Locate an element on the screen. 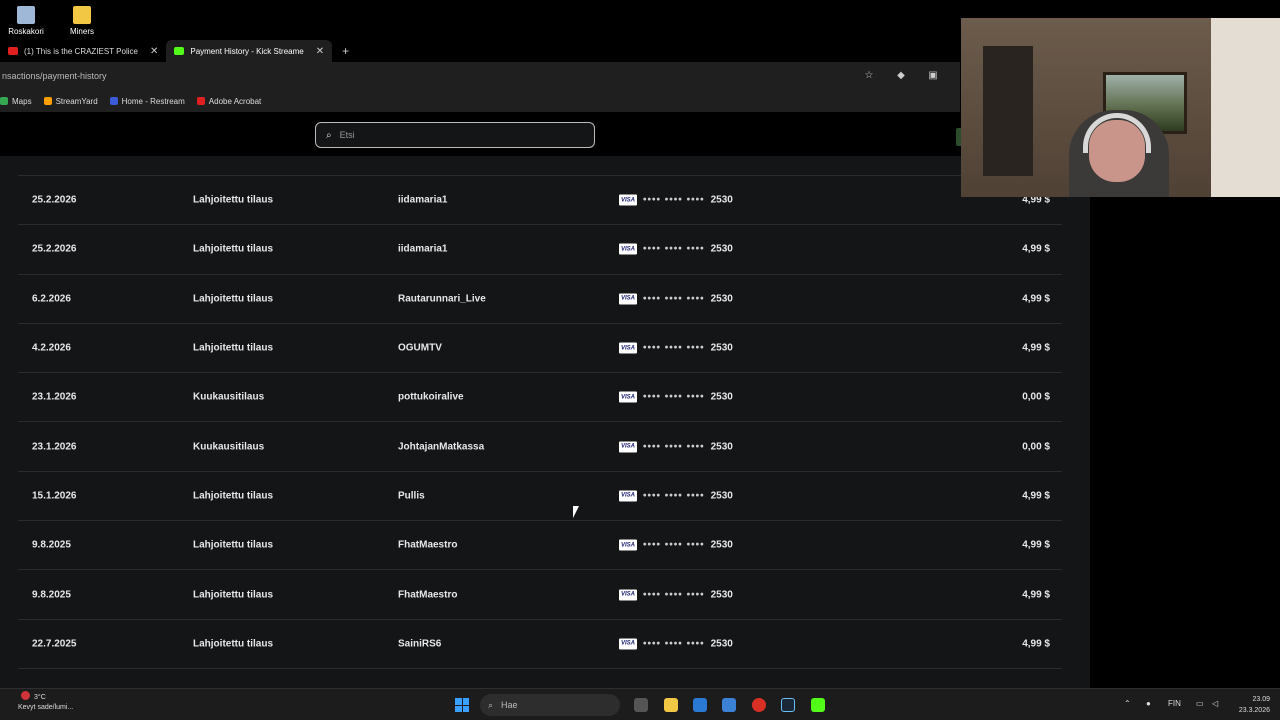 This screenshot has width=1280, height=720. tab-youtube: (1) This is the CRAZIEST Police ✕ is located at coordinates (83, 51).